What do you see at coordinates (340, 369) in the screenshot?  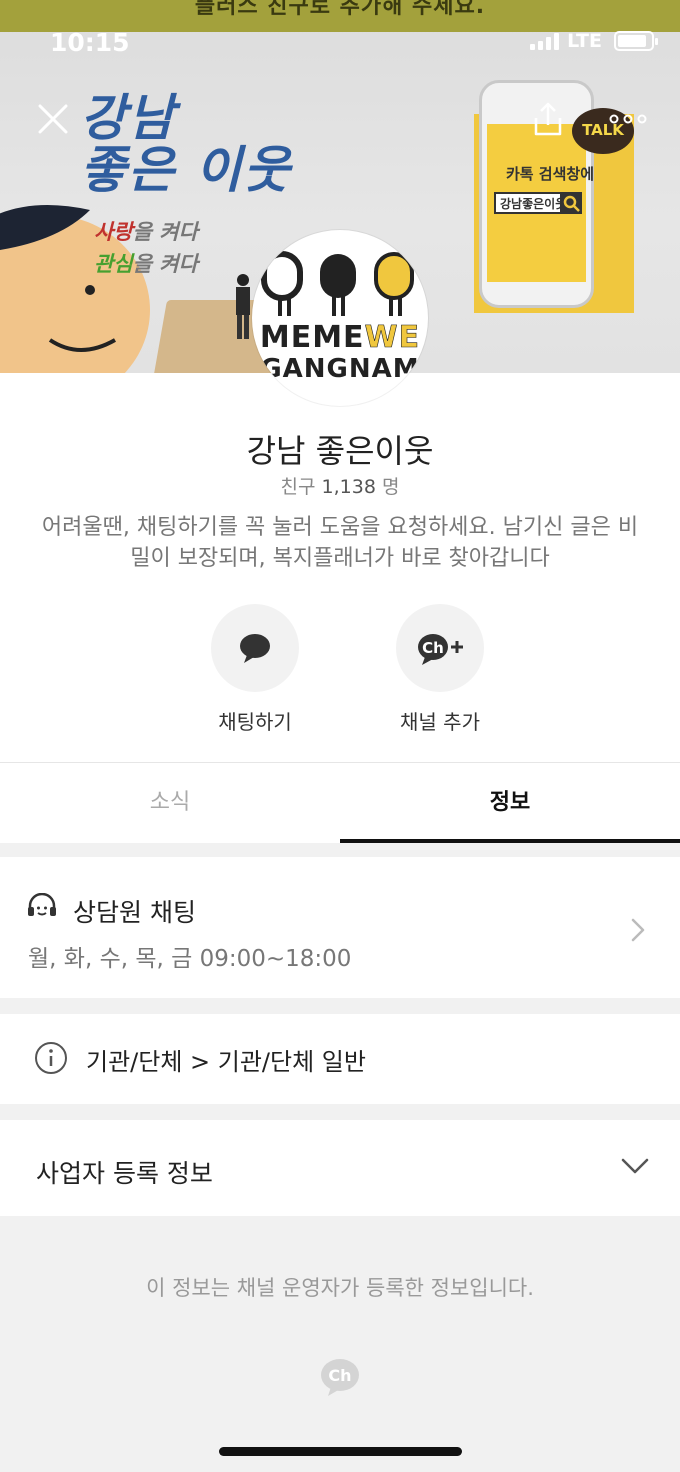 I see `logo-wordmark-line2: GANGNAM` at bounding box center [340, 369].